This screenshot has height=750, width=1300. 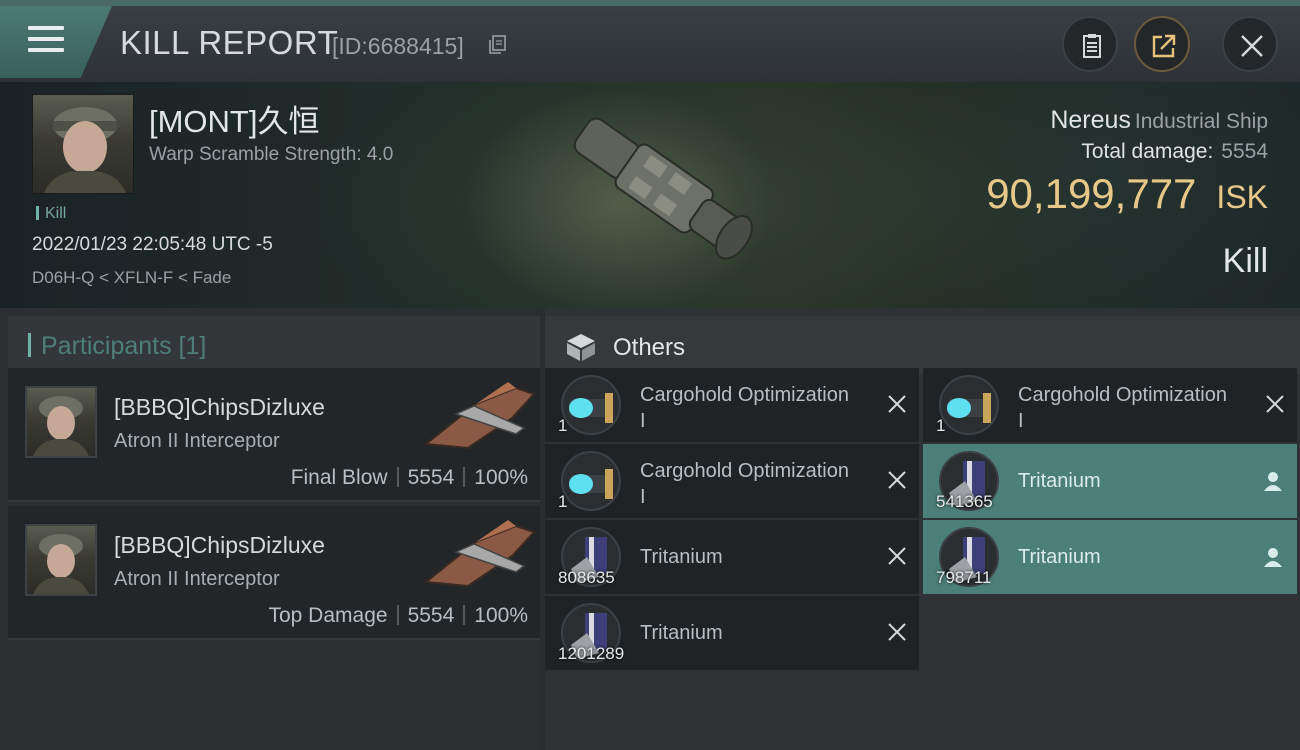 I want to click on victim-portrait, so click(x=83, y=144).